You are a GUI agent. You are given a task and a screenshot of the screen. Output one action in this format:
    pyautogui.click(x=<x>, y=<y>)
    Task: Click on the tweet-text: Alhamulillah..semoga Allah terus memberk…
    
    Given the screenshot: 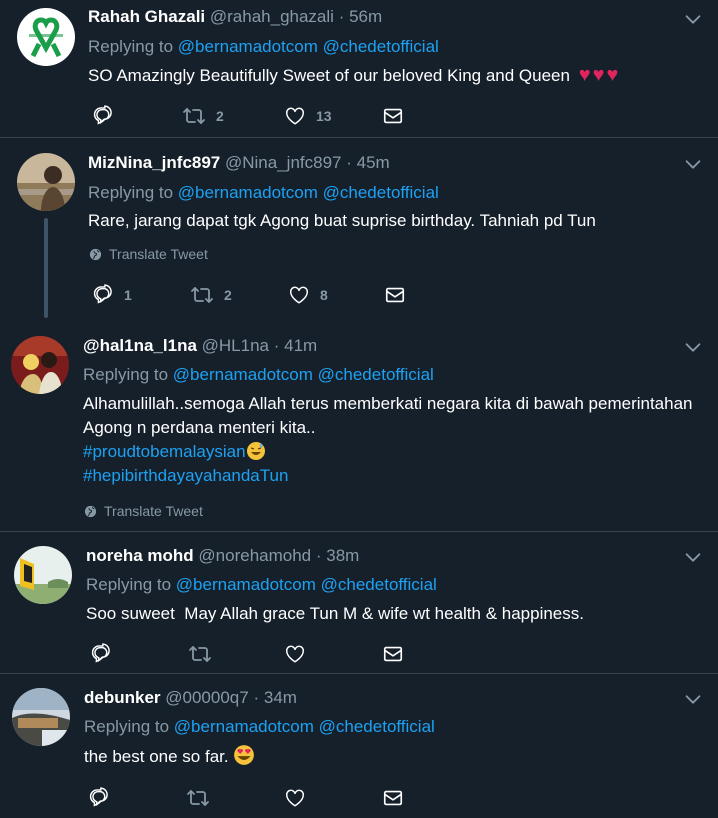 What is the action you would take?
    pyautogui.click(x=398, y=440)
    